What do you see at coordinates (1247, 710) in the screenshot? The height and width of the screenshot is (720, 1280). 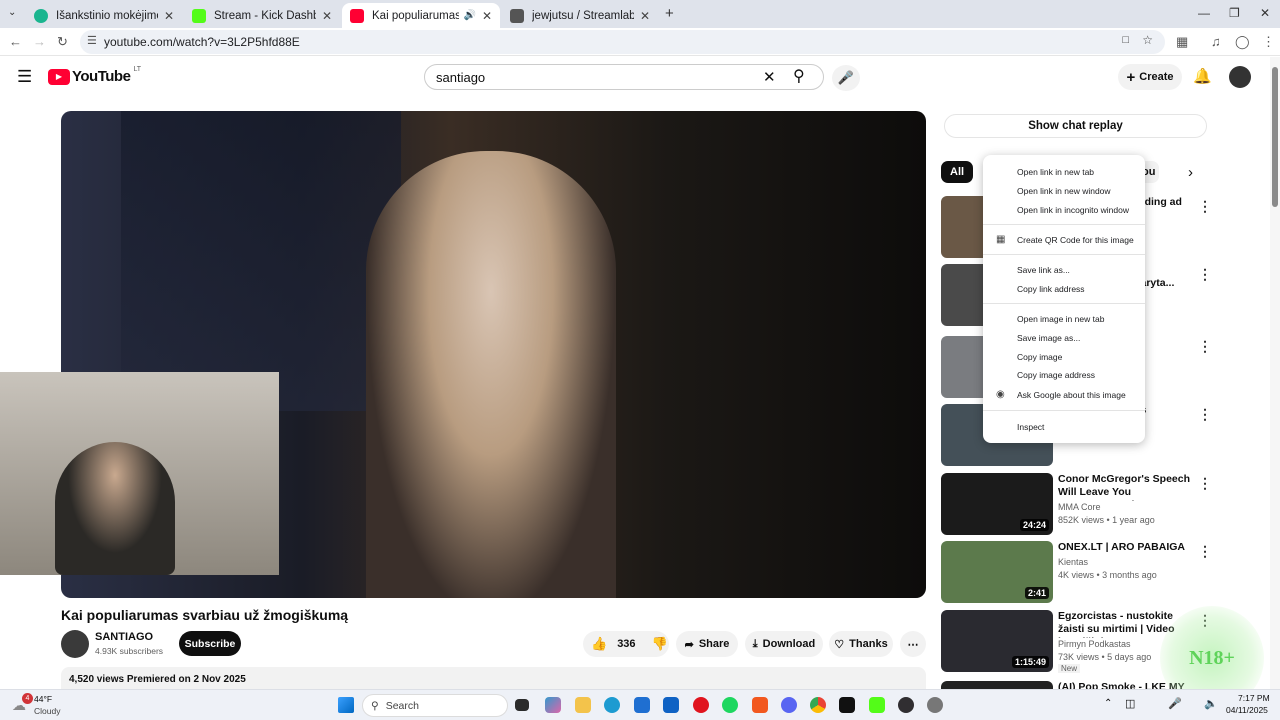 I see `clock-date: 04/11/2025` at bounding box center [1247, 710].